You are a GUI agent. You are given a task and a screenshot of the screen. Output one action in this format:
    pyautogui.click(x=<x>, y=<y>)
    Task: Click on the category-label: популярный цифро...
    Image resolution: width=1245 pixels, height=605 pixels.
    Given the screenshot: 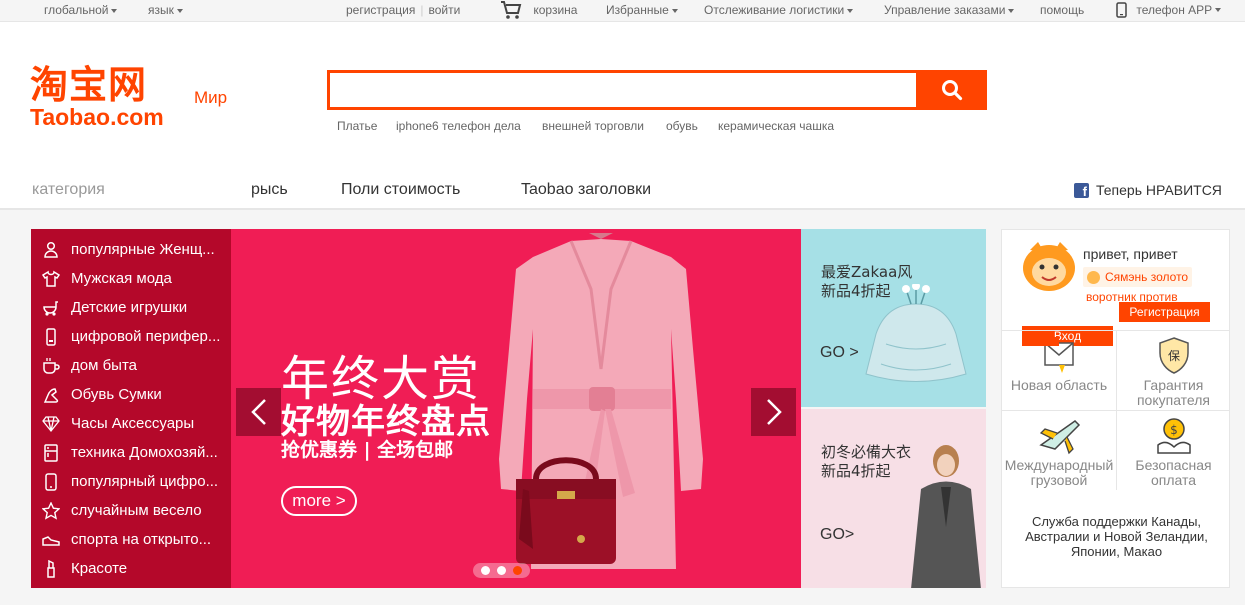 What is the action you would take?
    pyautogui.click(x=145, y=481)
    